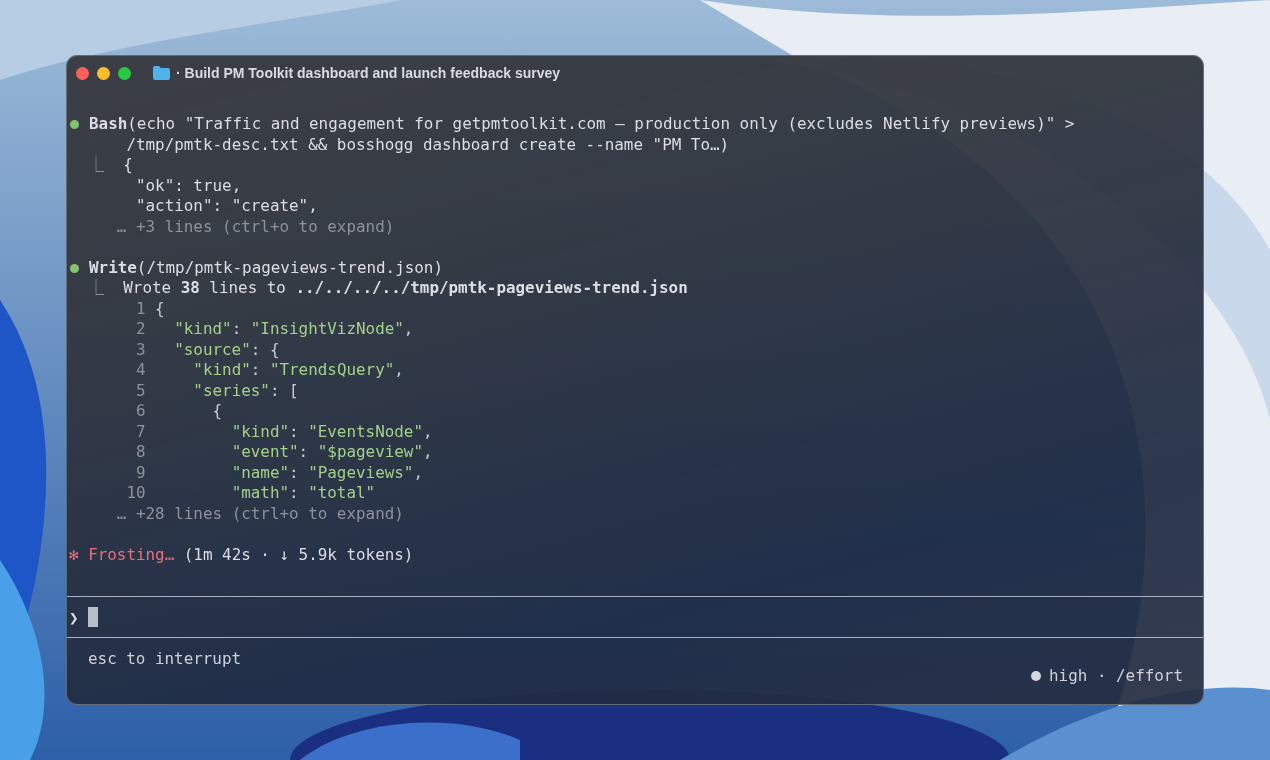 Image resolution: width=1270 pixels, height=760 pixels. What do you see at coordinates (298, 370) in the screenshot?
I see `code-line: "kind": "TrendsQuery",` at bounding box center [298, 370].